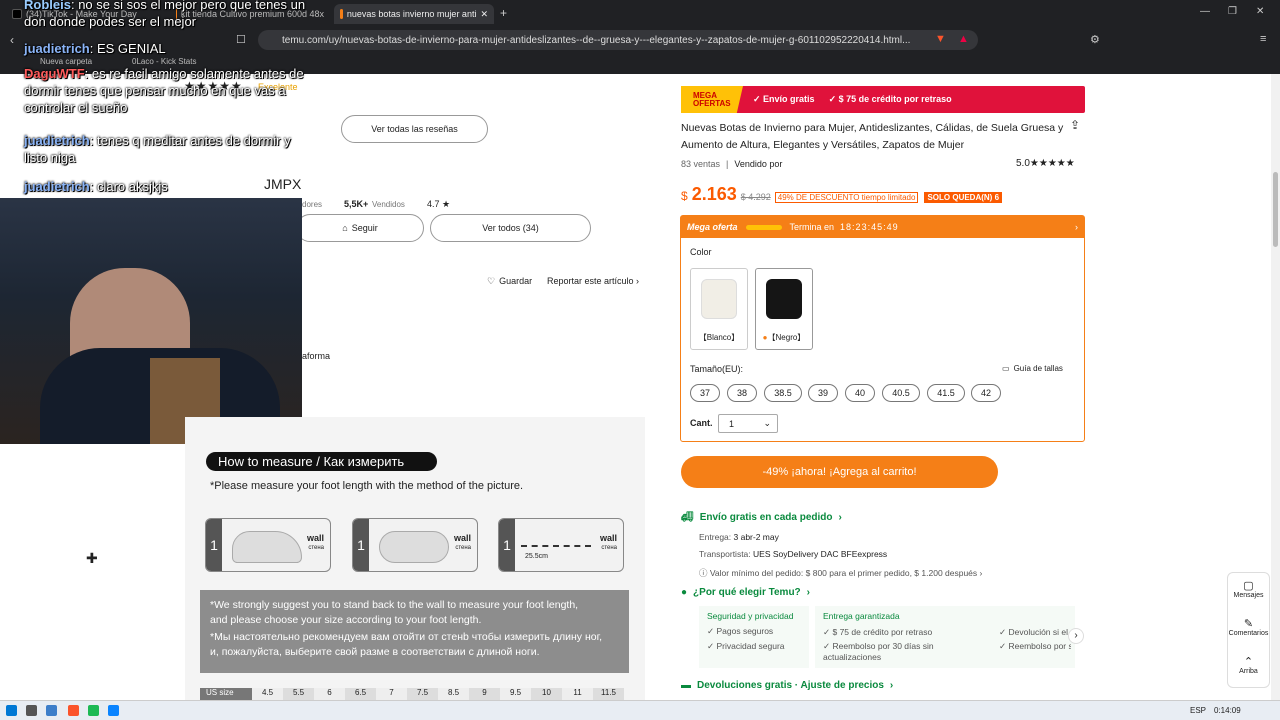 Image resolution: width=1280 pixels, height=720 pixels. What do you see at coordinates (414, 547) in the screenshot?
I see `foot-top-icon` at bounding box center [414, 547].